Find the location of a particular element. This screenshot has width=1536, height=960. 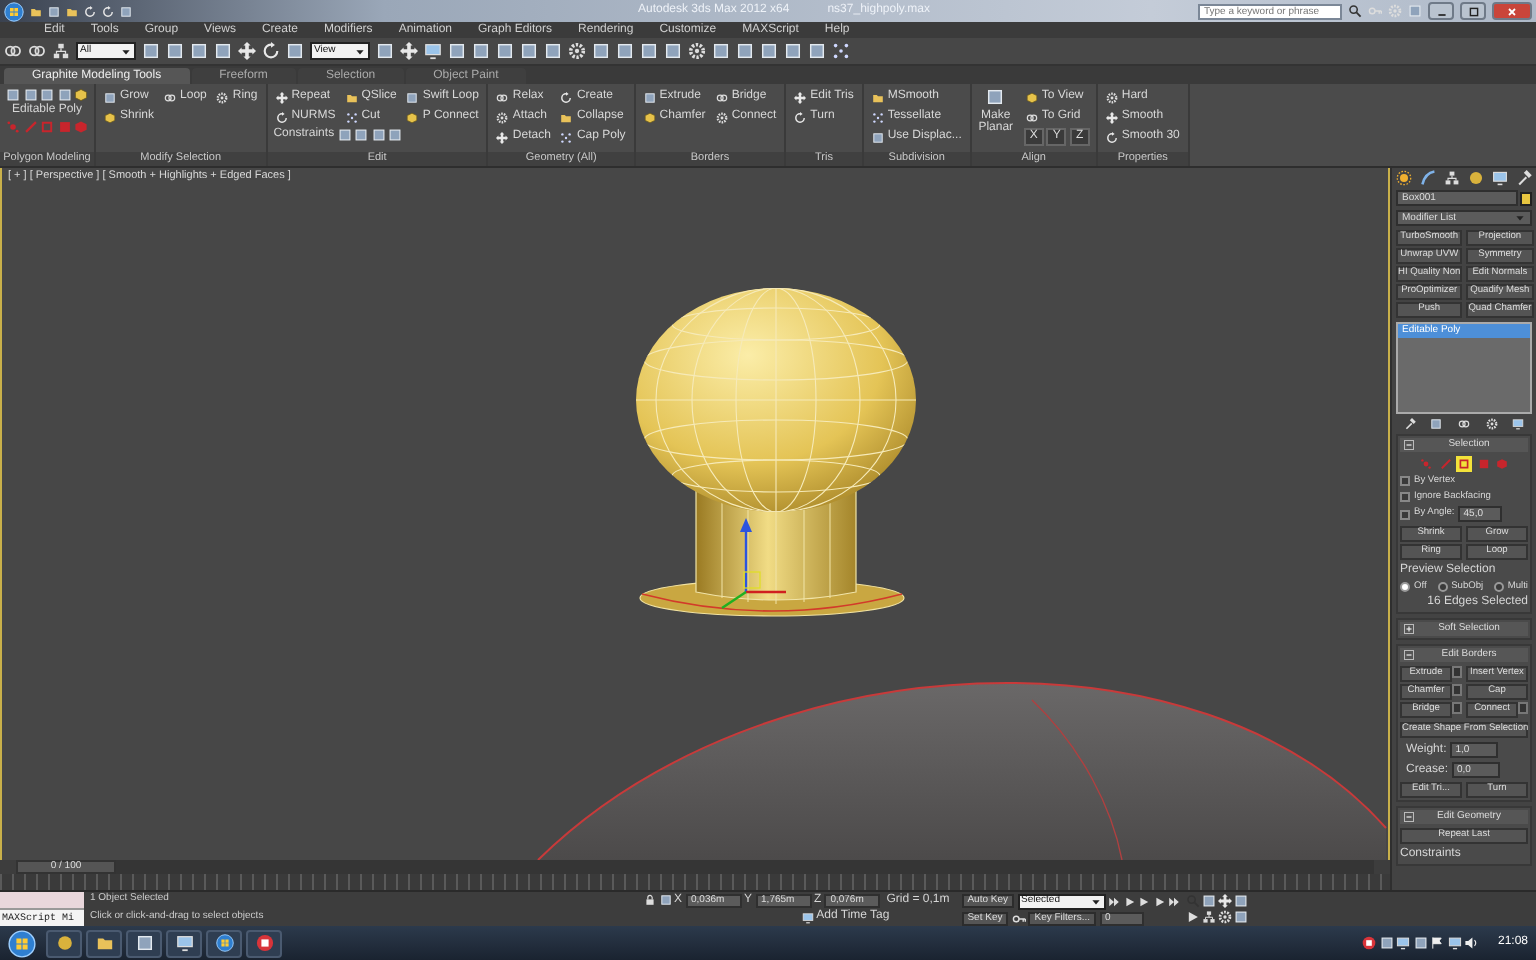

maximize-button is located at coordinates (1473, 11).